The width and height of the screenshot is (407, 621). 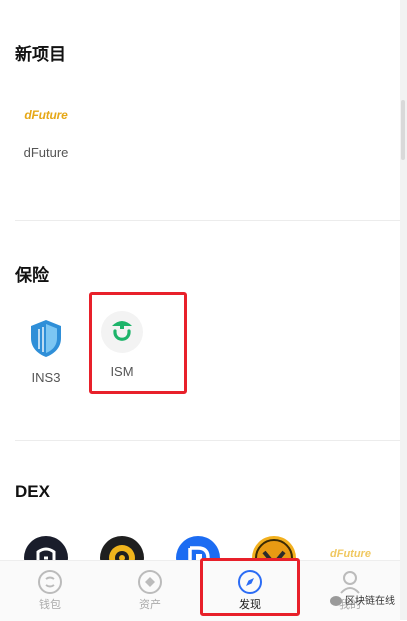 I want to click on watermark-text: 区块链在线, so click(x=362, y=599).